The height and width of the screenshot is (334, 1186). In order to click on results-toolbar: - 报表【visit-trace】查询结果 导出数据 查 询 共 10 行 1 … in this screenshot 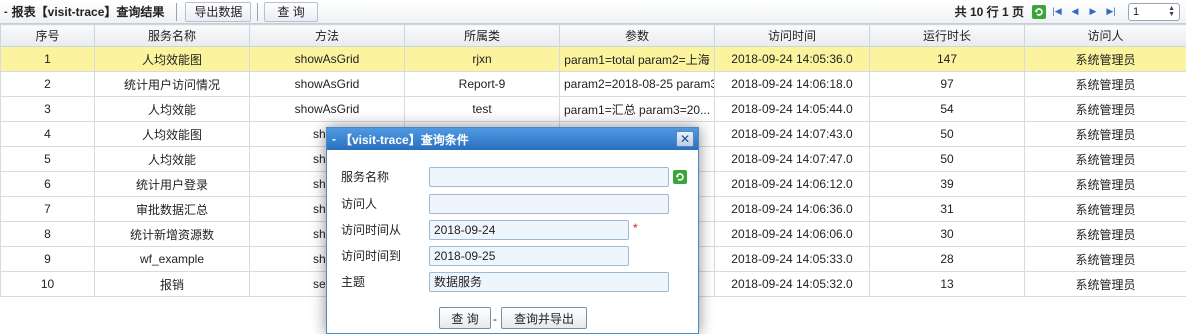, I will do `click(593, 12)`.